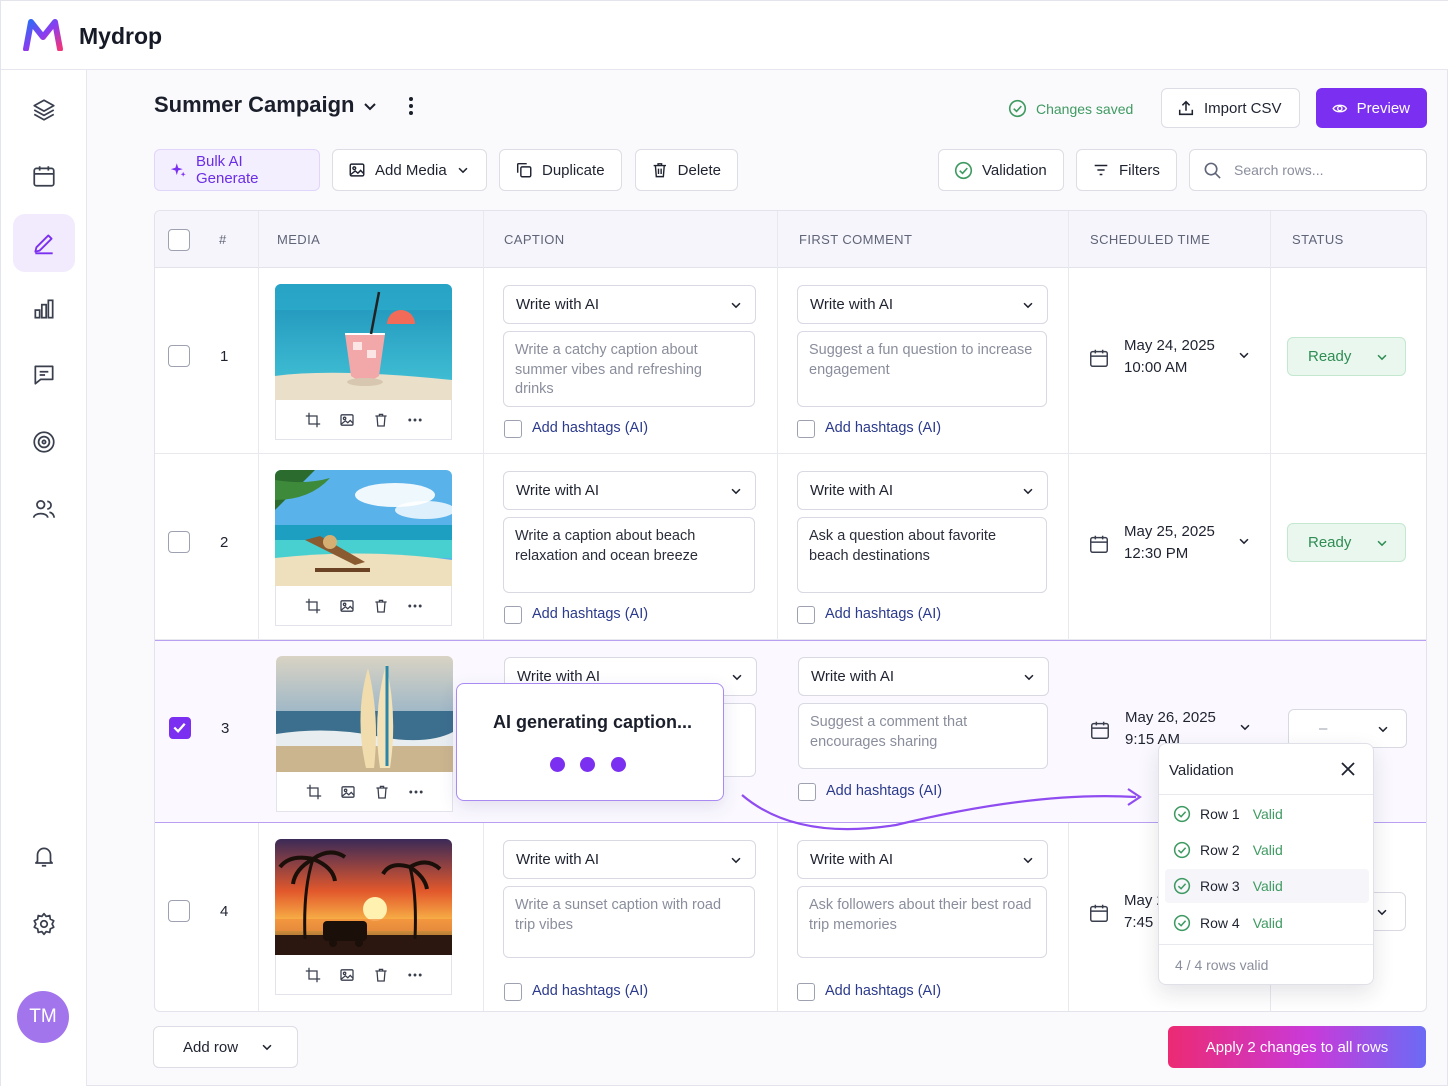 The width and height of the screenshot is (1448, 1086). What do you see at coordinates (1371, 108) in the screenshot?
I see `preview-button: Preview` at bounding box center [1371, 108].